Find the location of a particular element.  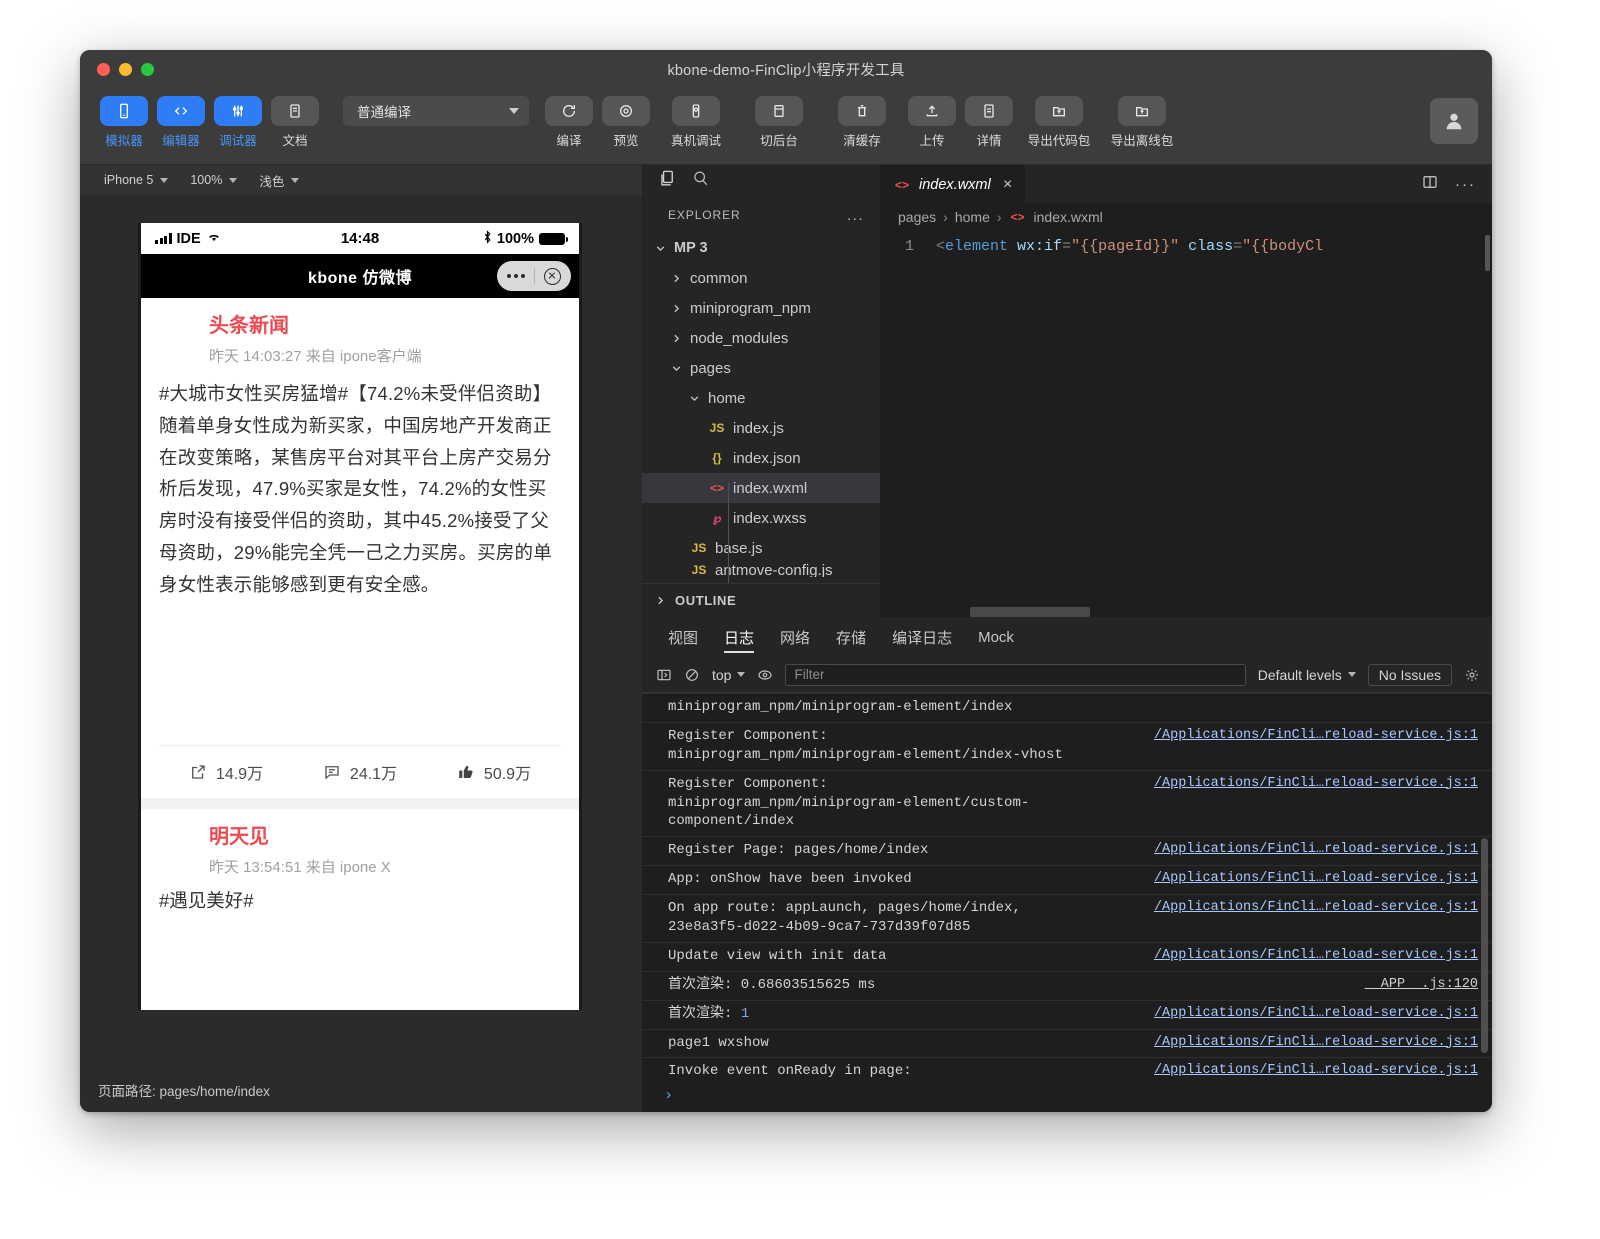

tree-item-label: index.wxss is located at coordinates (770, 518).